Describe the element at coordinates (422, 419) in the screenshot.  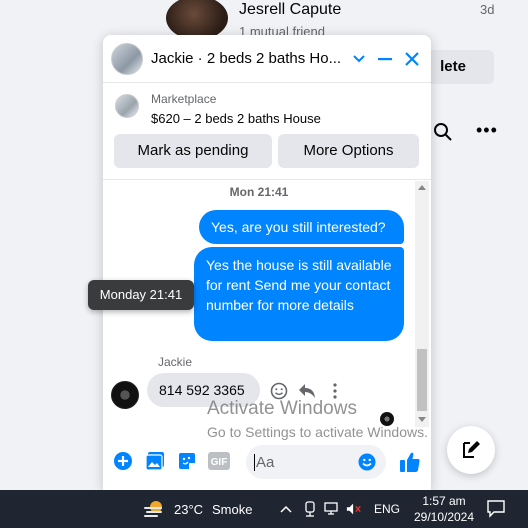
I see `scroll-down-icon` at that location.